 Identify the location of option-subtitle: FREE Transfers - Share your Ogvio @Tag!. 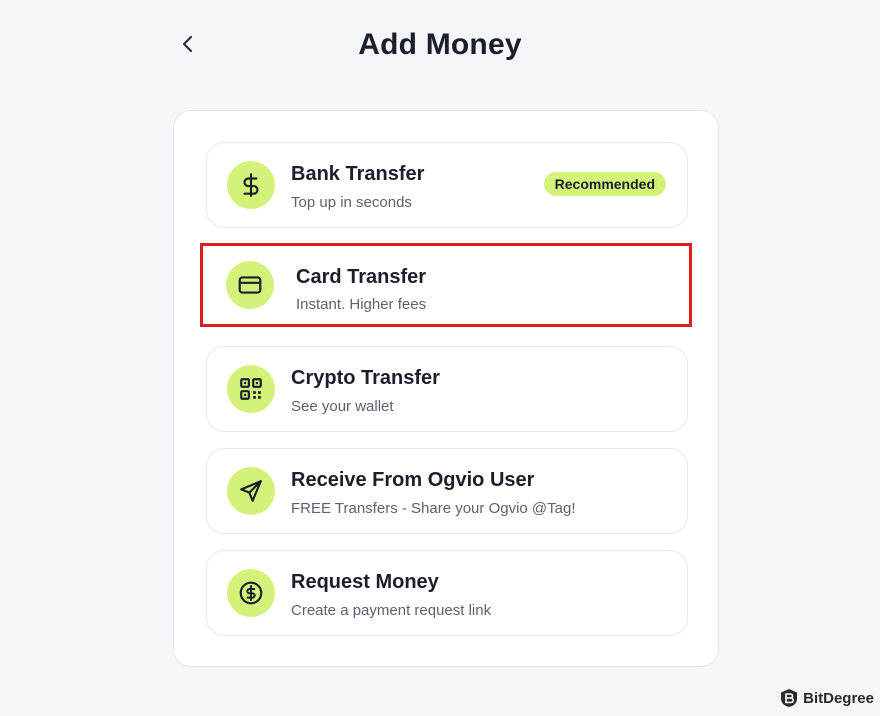
(433, 508).